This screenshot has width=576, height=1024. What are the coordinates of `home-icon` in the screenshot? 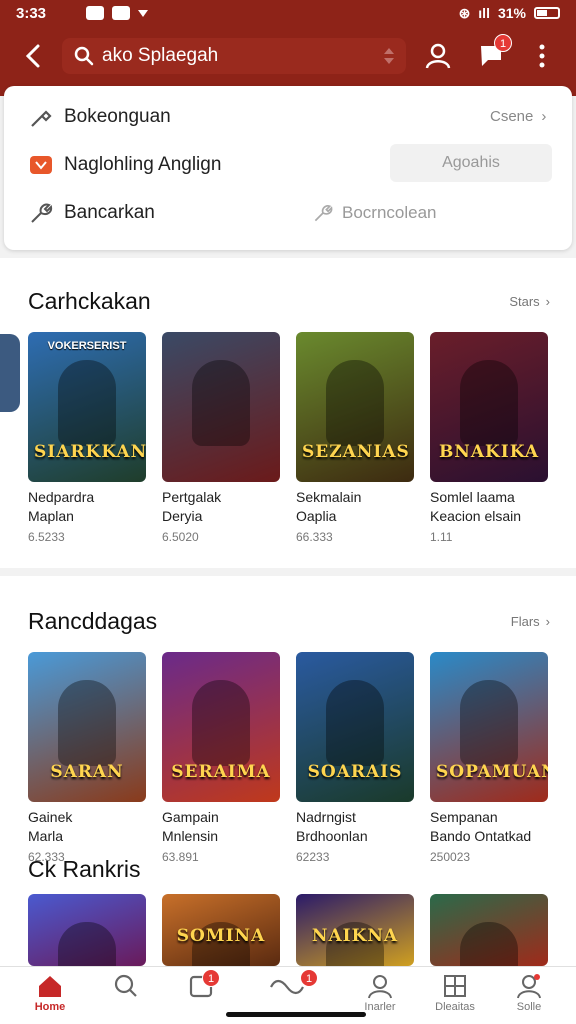 It's located at (50, 986).